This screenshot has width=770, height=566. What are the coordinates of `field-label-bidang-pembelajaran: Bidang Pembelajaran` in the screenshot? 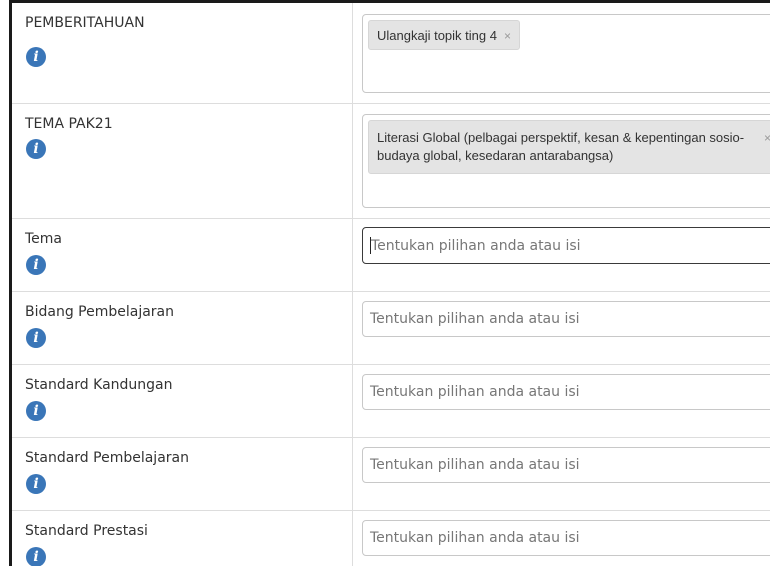 It's located at (100, 312).